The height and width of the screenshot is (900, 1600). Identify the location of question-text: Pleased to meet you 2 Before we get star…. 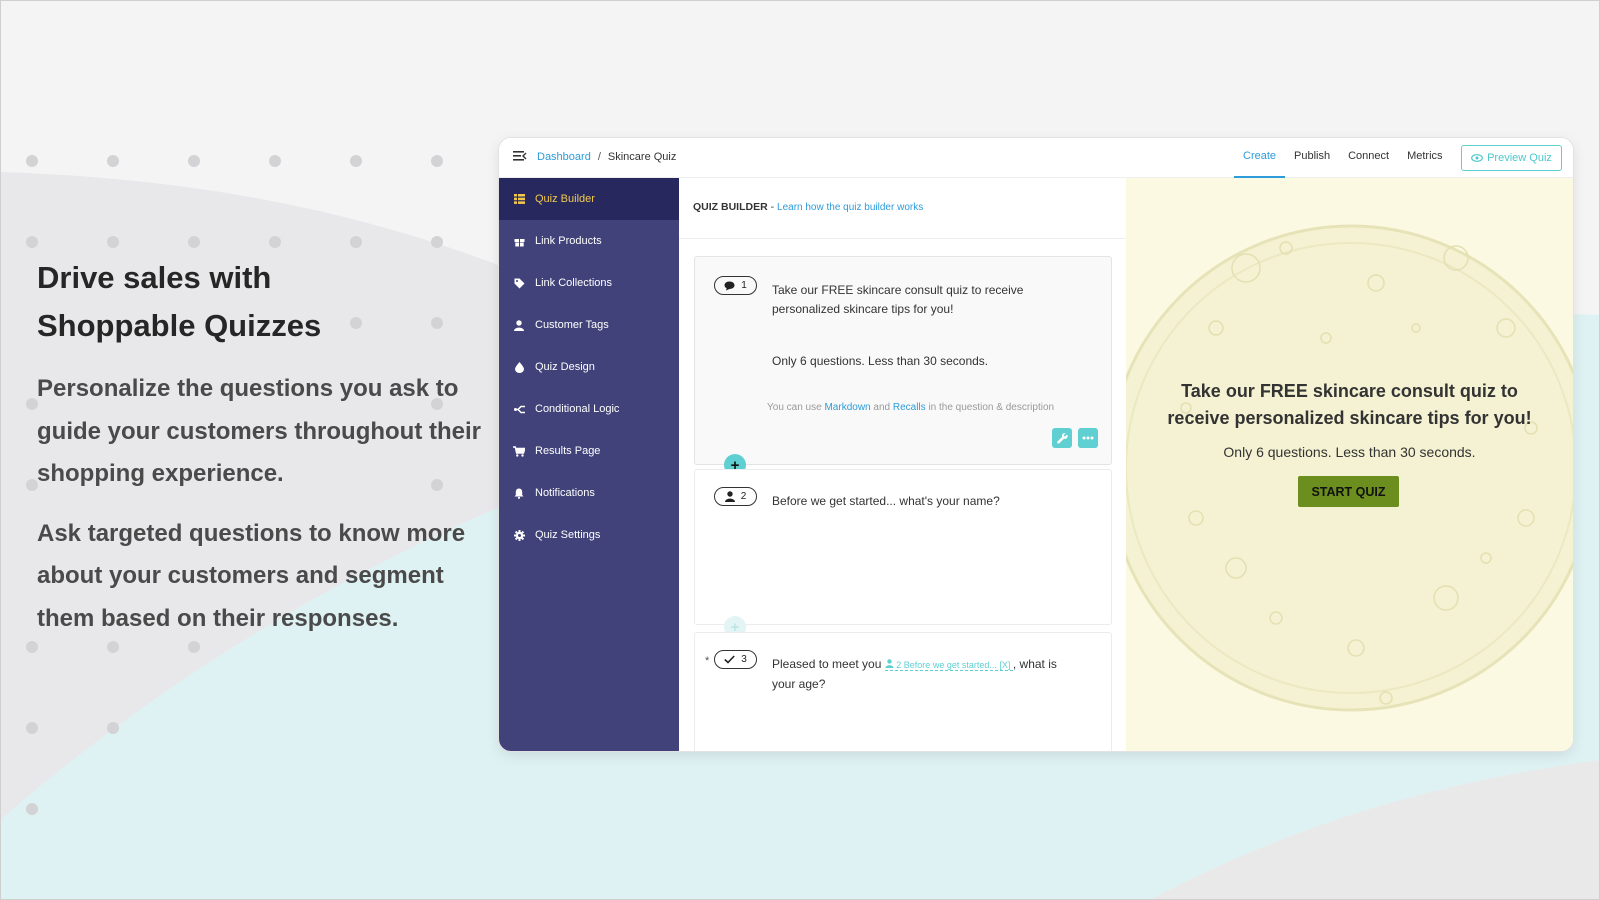
(932, 674).